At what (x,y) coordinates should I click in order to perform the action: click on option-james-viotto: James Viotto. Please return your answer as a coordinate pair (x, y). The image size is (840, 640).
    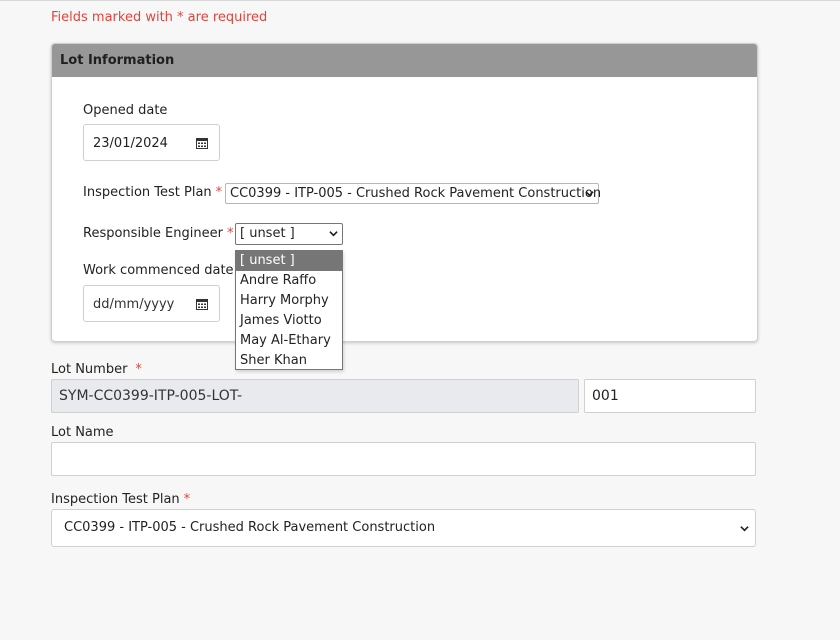
    Looking at the image, I should click on (289, 321).